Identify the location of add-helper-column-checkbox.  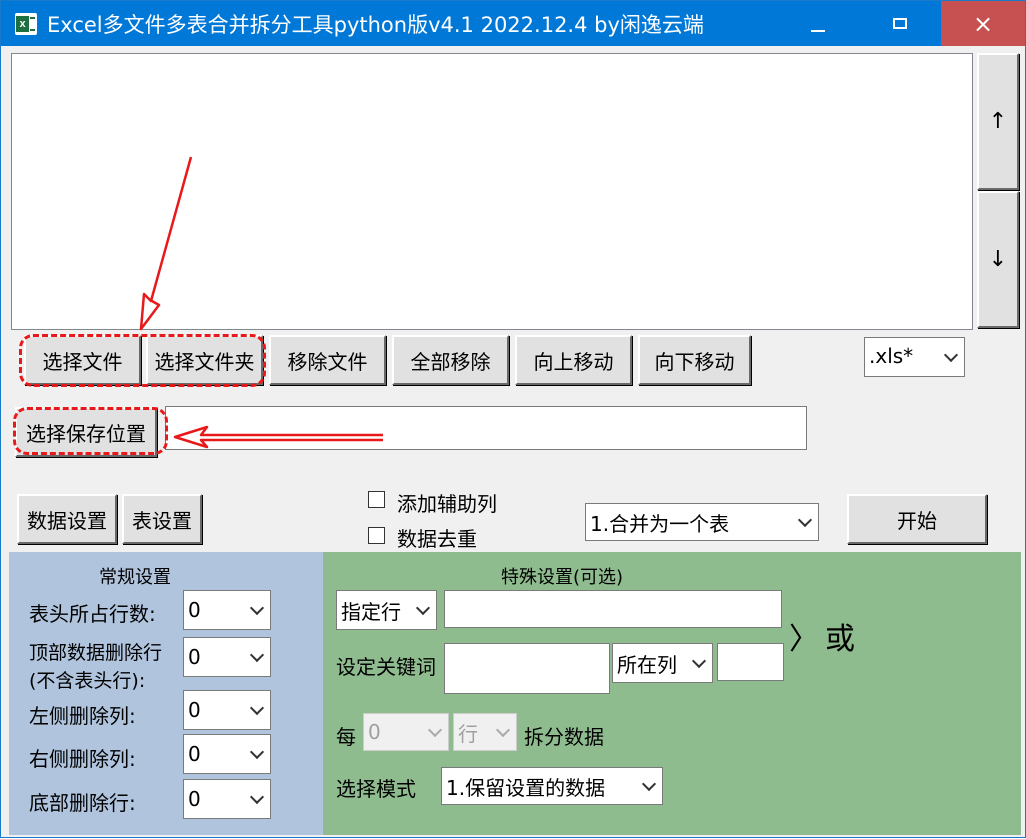
(376, 499).